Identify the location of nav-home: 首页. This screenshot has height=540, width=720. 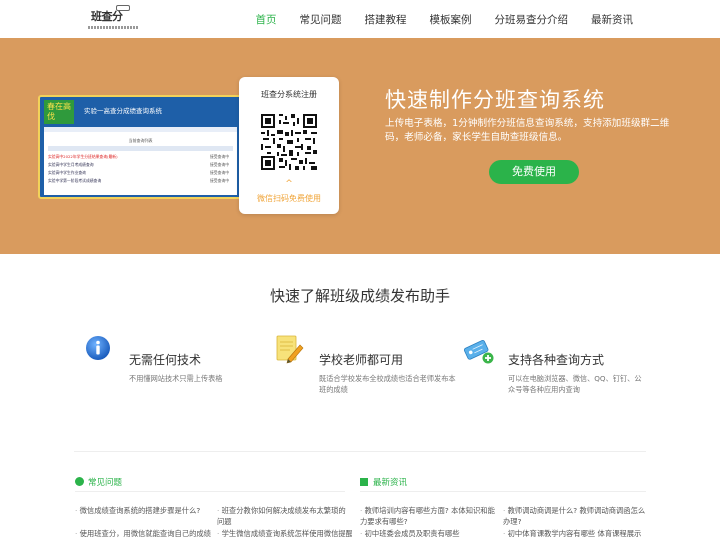
(266, 19).